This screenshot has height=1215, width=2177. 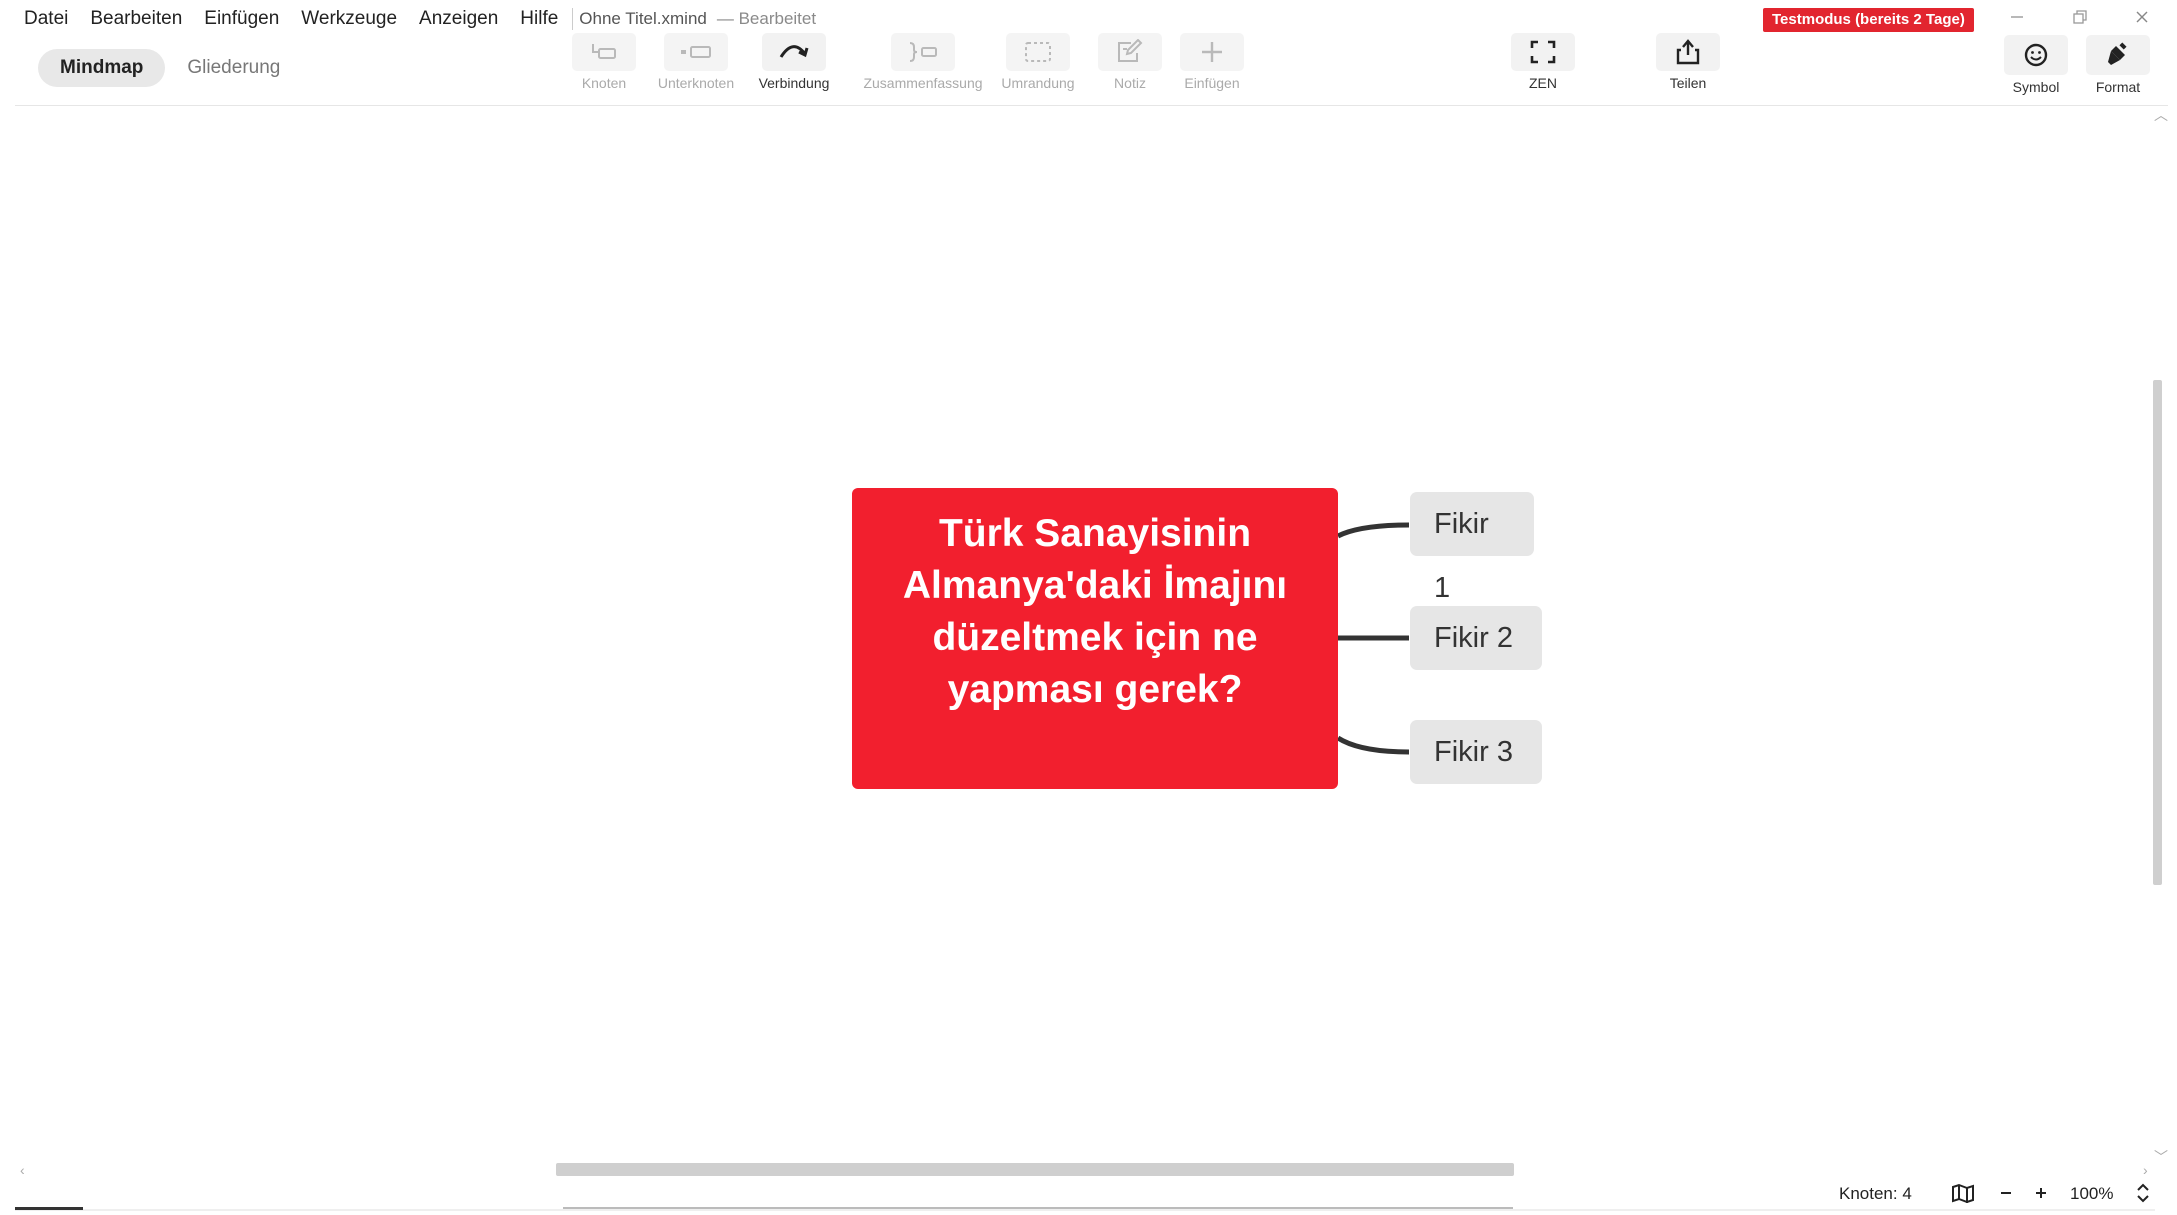 I want to click on format-panel-button: Format, so click(x=2118, y=68).